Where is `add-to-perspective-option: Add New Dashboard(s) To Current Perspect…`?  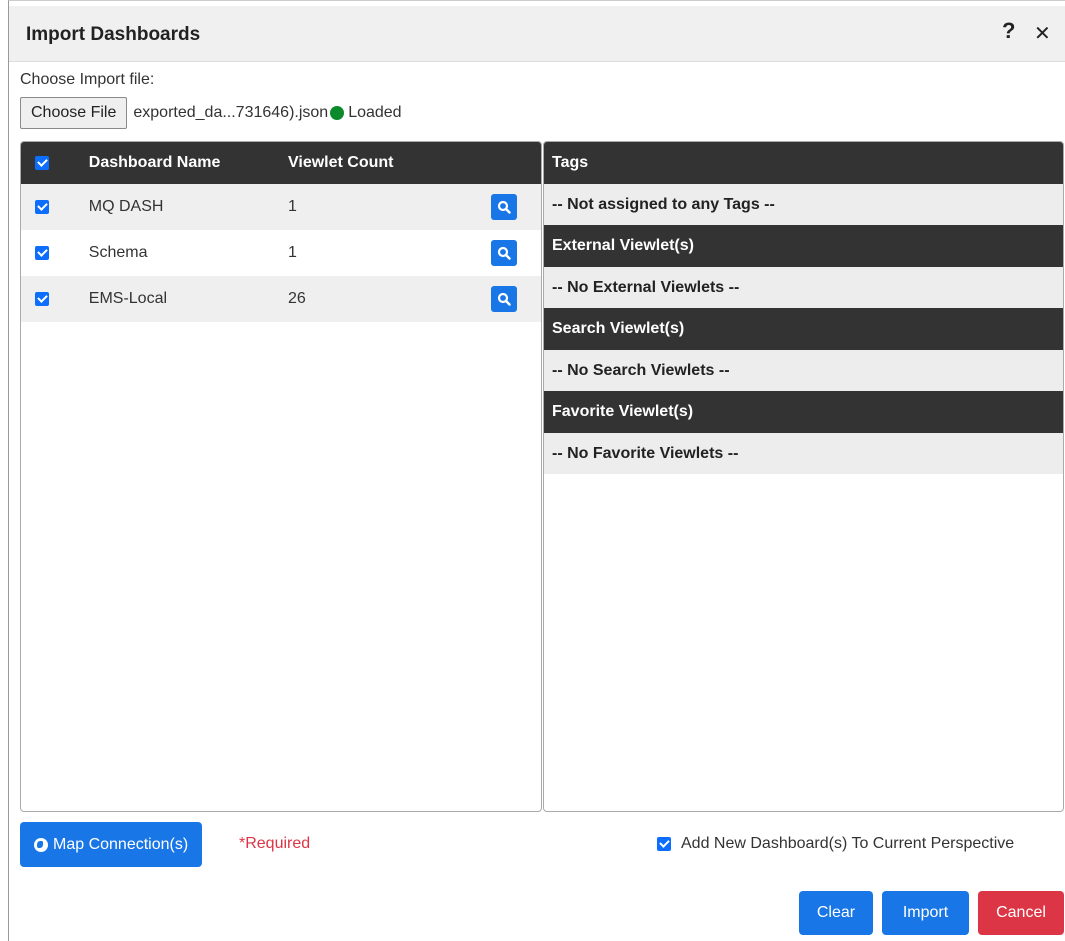
add-to-perspective-option: Add New Dashboard(s) To Current Perspect… is located at coordinates (835, 844).